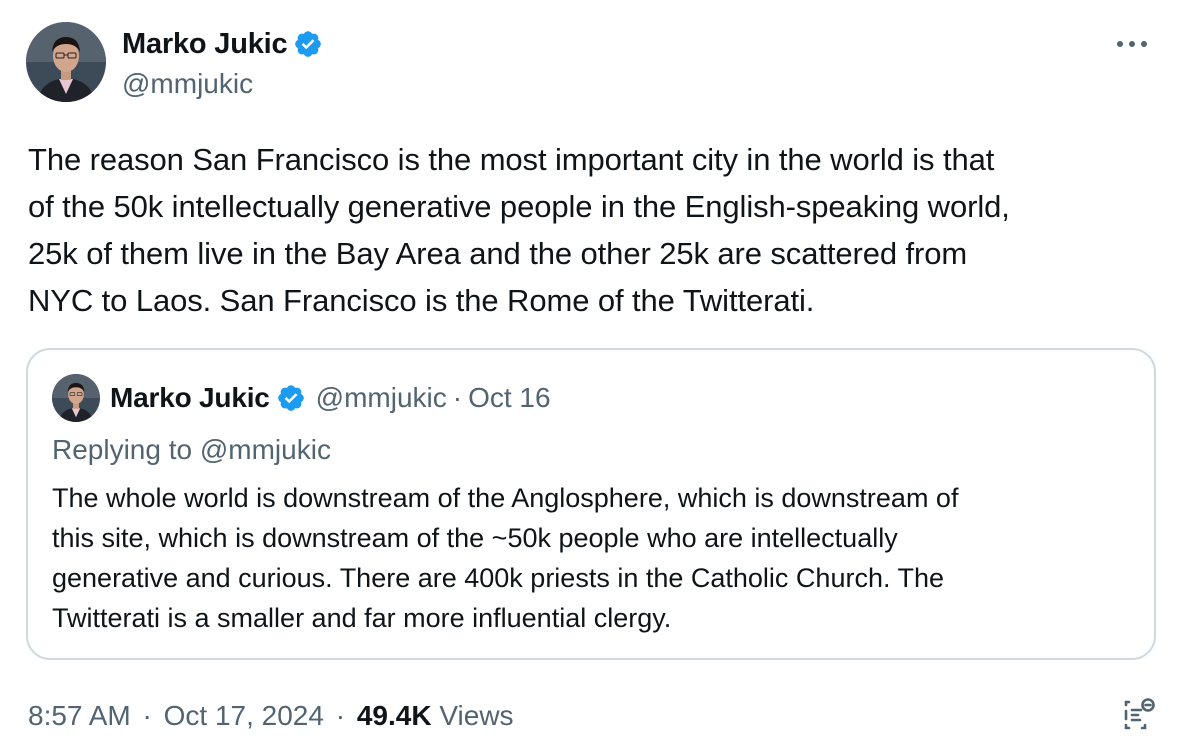 This screenshot has height=750, width=1188. Describe the element at coordinates (191, 450) in the screenshot. I see `replying-to: Replying to @mmjukic` at that location.